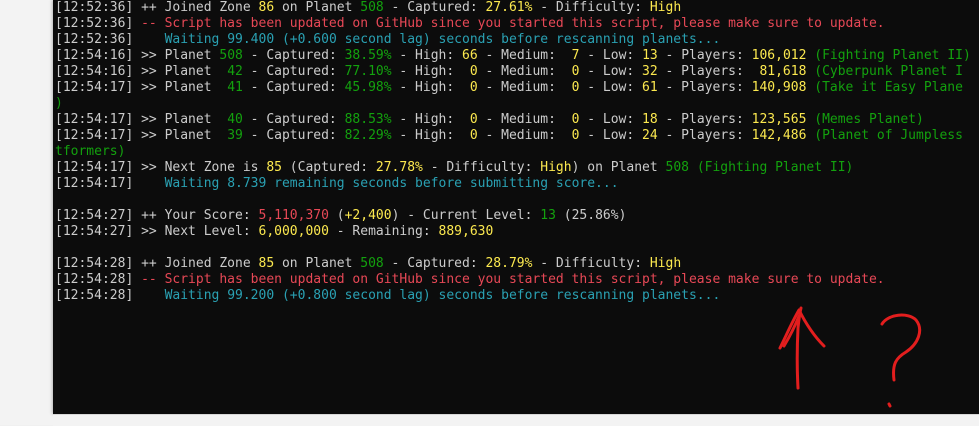 Image resolution: width=979 pixels, height=426 pixels. I want to click on console-text: 41, so click(235, 87).